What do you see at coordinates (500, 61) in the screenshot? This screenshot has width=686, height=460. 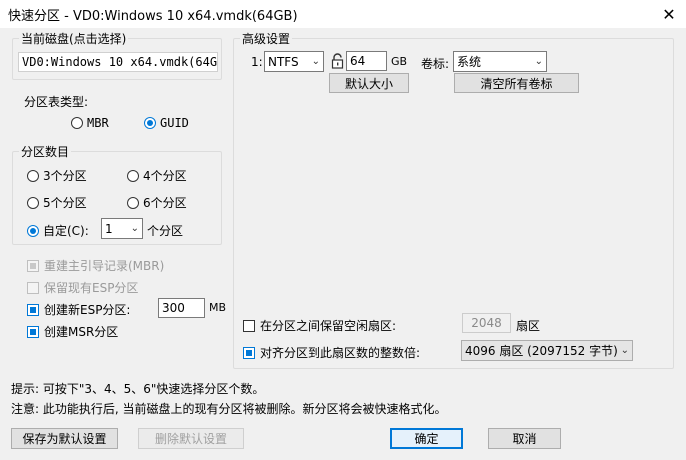 I see `volume-label-select: 系统 ⌄` at bounding box center [500, 61].